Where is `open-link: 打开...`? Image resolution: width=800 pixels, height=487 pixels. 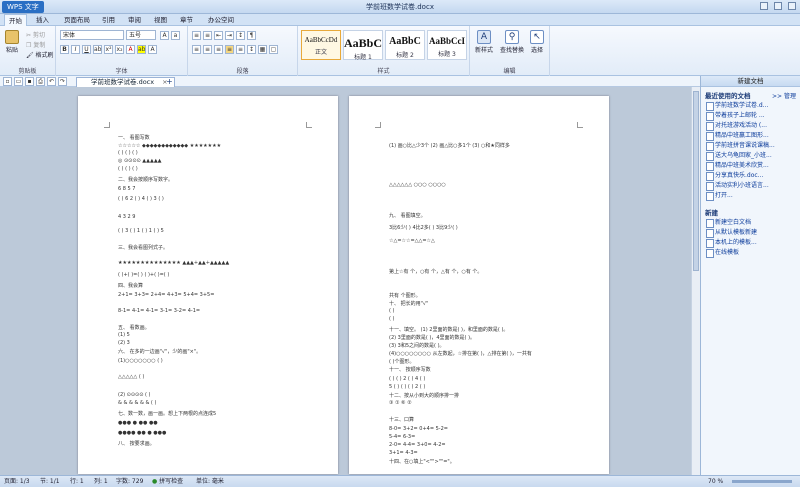
open-link: 打开... is located at coordinates (750, 196).